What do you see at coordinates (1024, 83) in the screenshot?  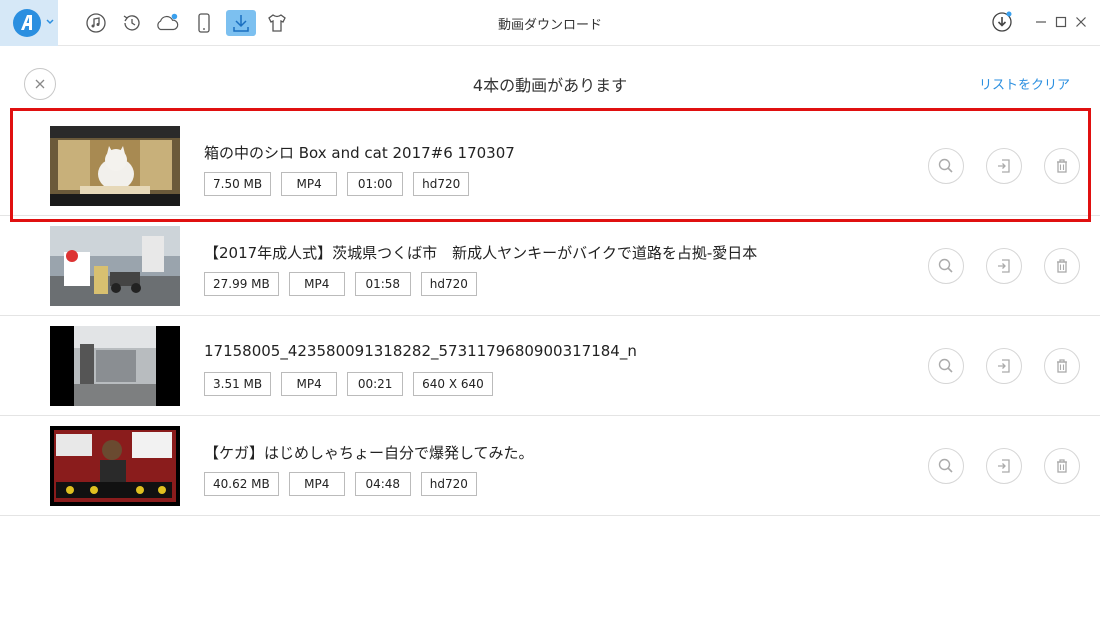 I see `clear-list-link: リストをクリア` at bounding box center [1024, 83].